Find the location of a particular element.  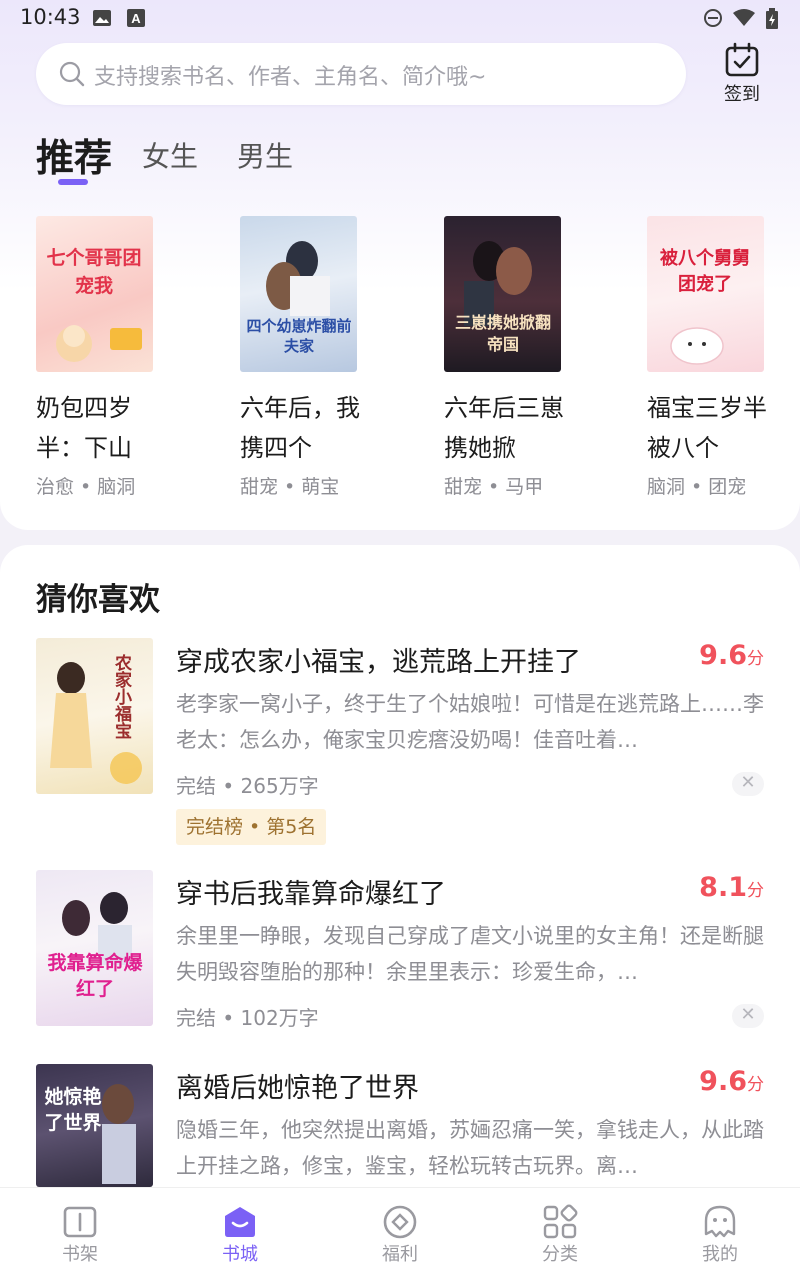

tab-active-indicator is located at coordinates (73, 182).